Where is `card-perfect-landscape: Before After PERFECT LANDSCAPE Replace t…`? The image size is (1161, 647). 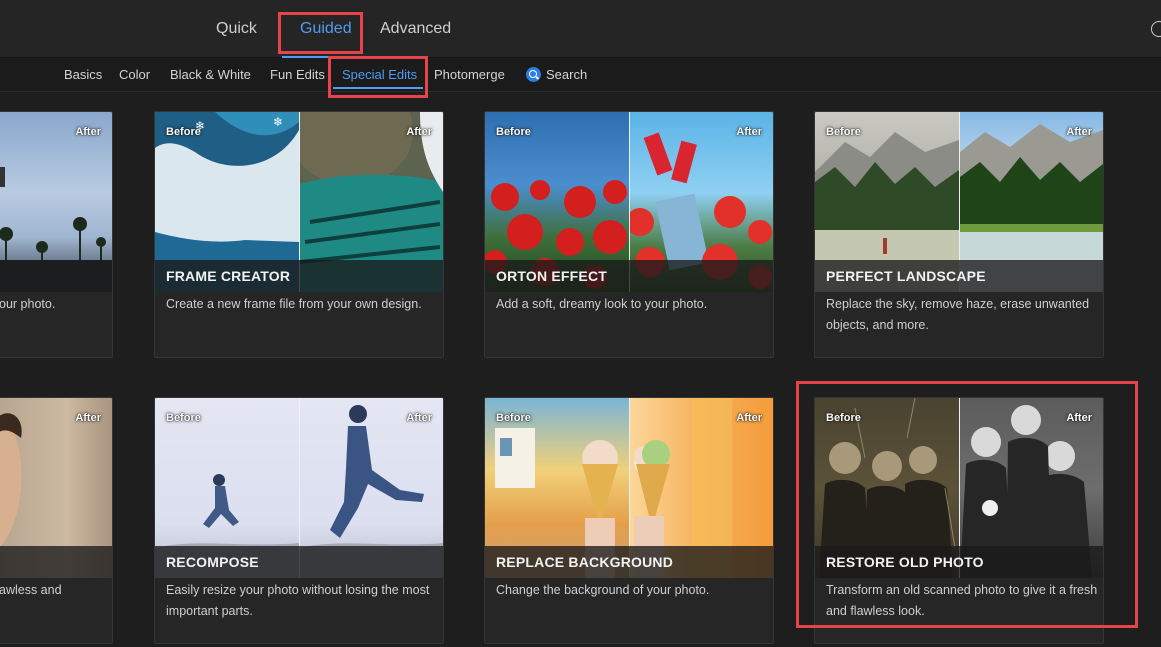 card-perfect-landscape: Before After PERFECT LANDSCAPE Replace t… is located at coordinates (959, 234).